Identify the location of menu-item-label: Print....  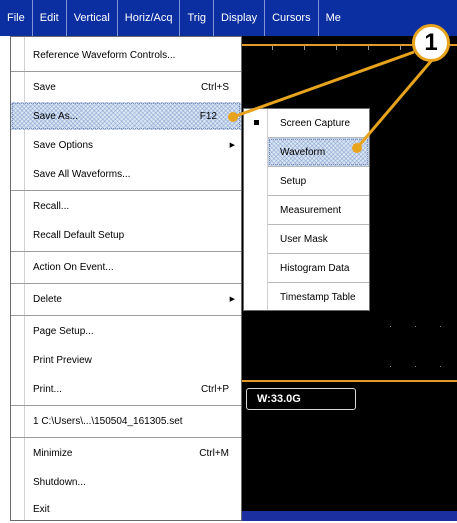
(47, 389).